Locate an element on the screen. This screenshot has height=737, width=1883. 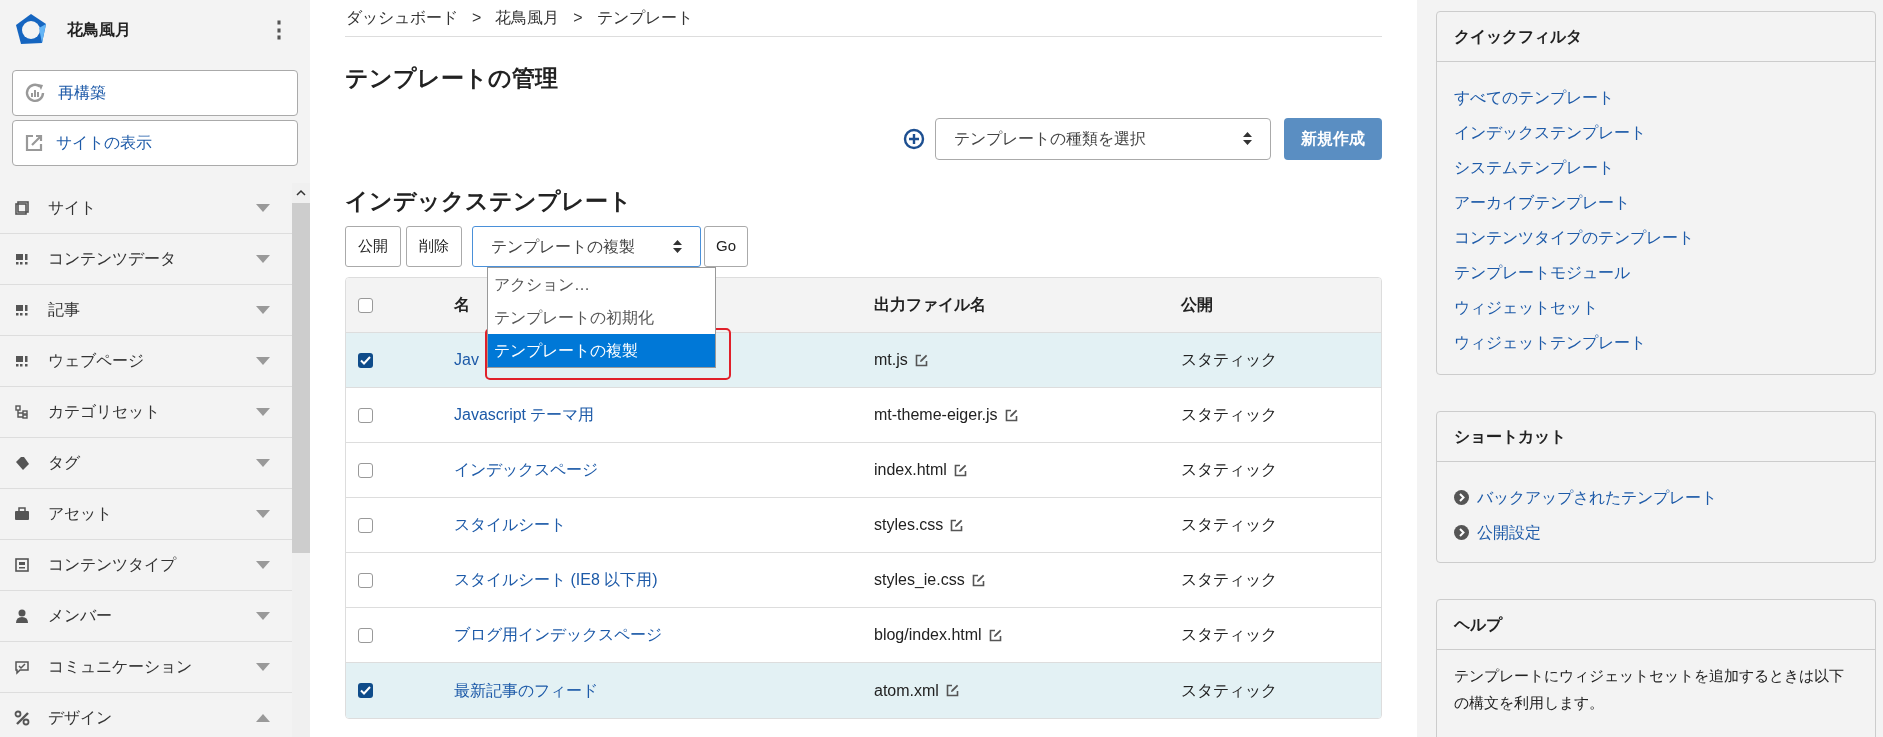
sidebar-item: サイト is located at coordinates (146, 208).